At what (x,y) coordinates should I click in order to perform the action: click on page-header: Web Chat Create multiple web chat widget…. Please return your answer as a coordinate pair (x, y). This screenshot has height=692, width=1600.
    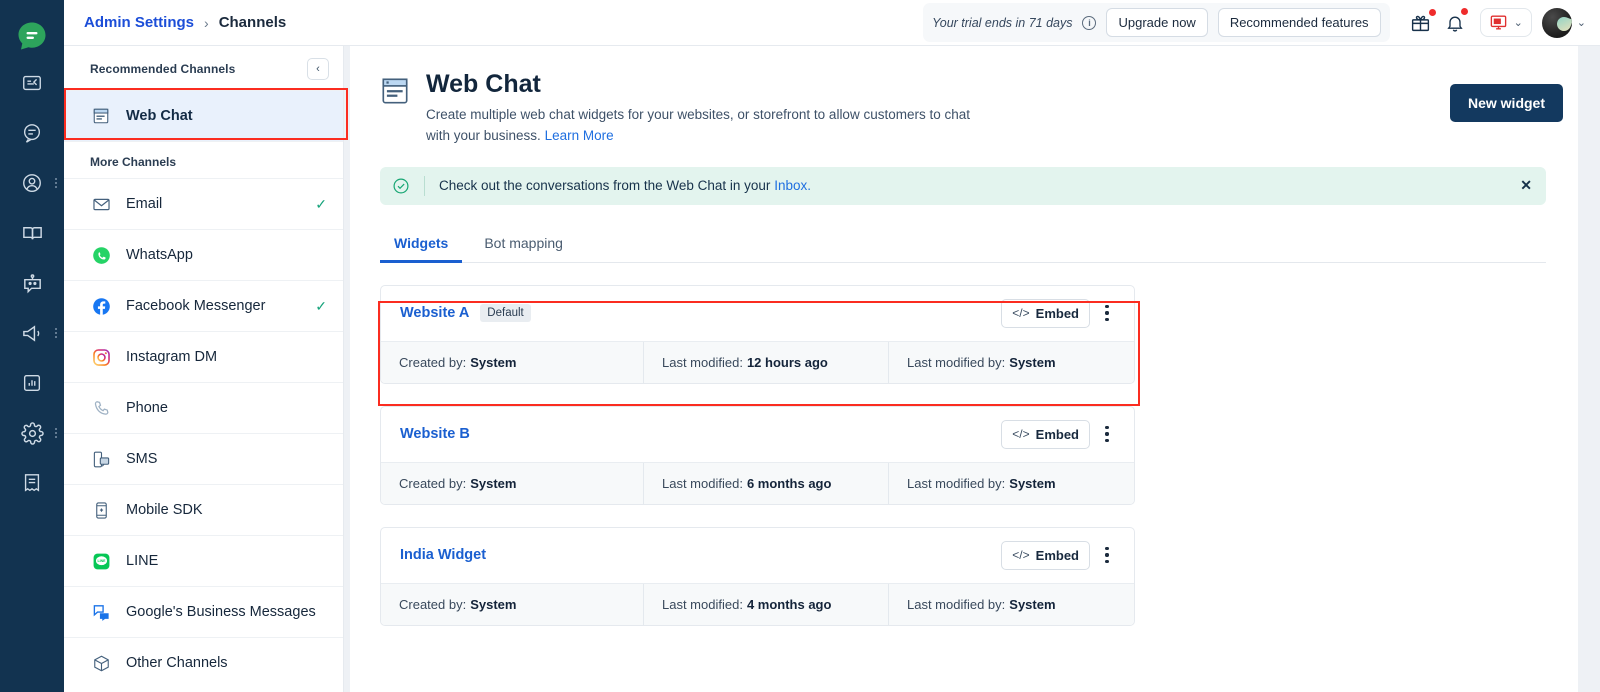
    Looking at the image, I should click on (971, 108).